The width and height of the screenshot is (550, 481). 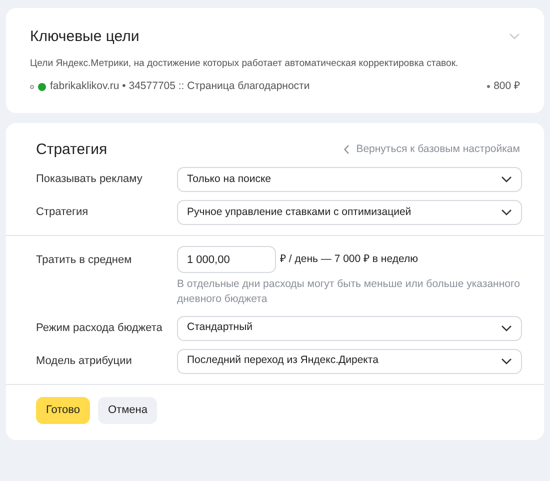 I want to click on field-label: Тратить в среднем, so click(x=84, y=260).